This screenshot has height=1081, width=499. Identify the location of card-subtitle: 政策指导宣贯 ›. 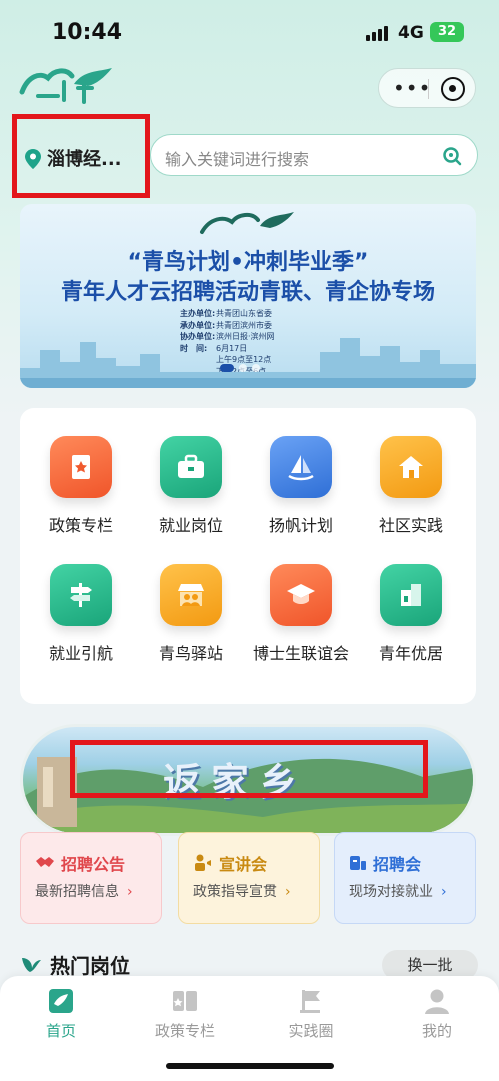
(242, 892).